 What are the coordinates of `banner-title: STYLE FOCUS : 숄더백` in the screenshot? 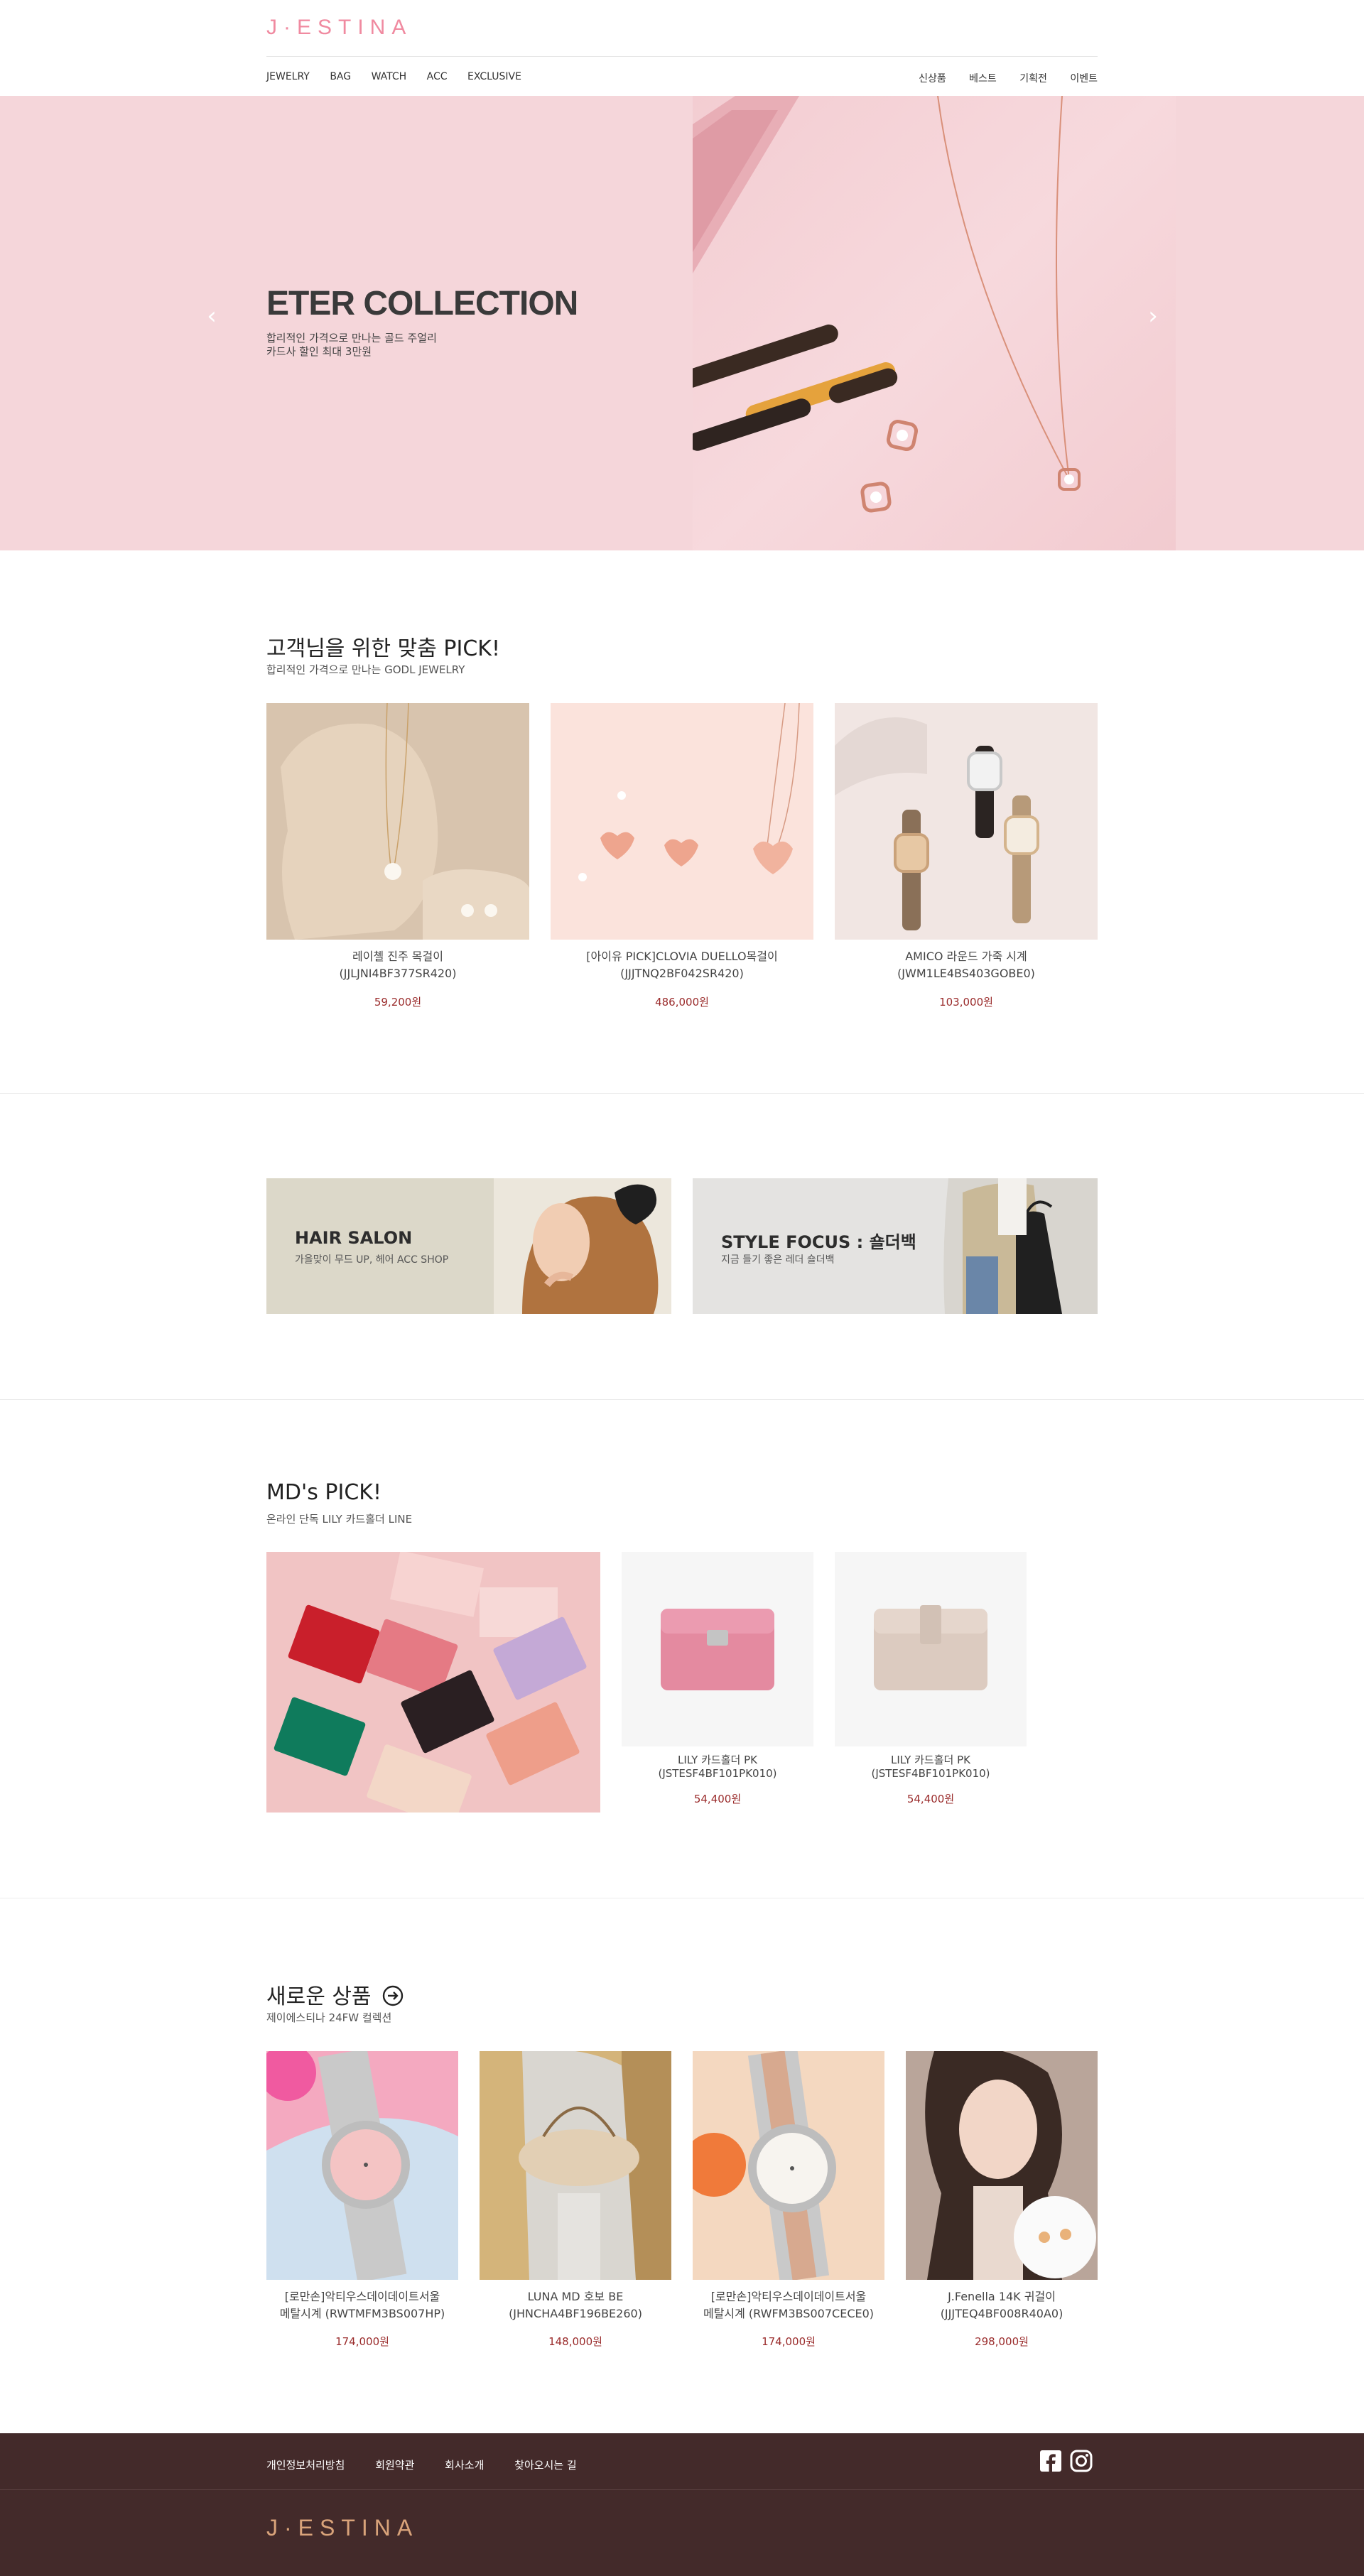 It's located at (819, 1242).